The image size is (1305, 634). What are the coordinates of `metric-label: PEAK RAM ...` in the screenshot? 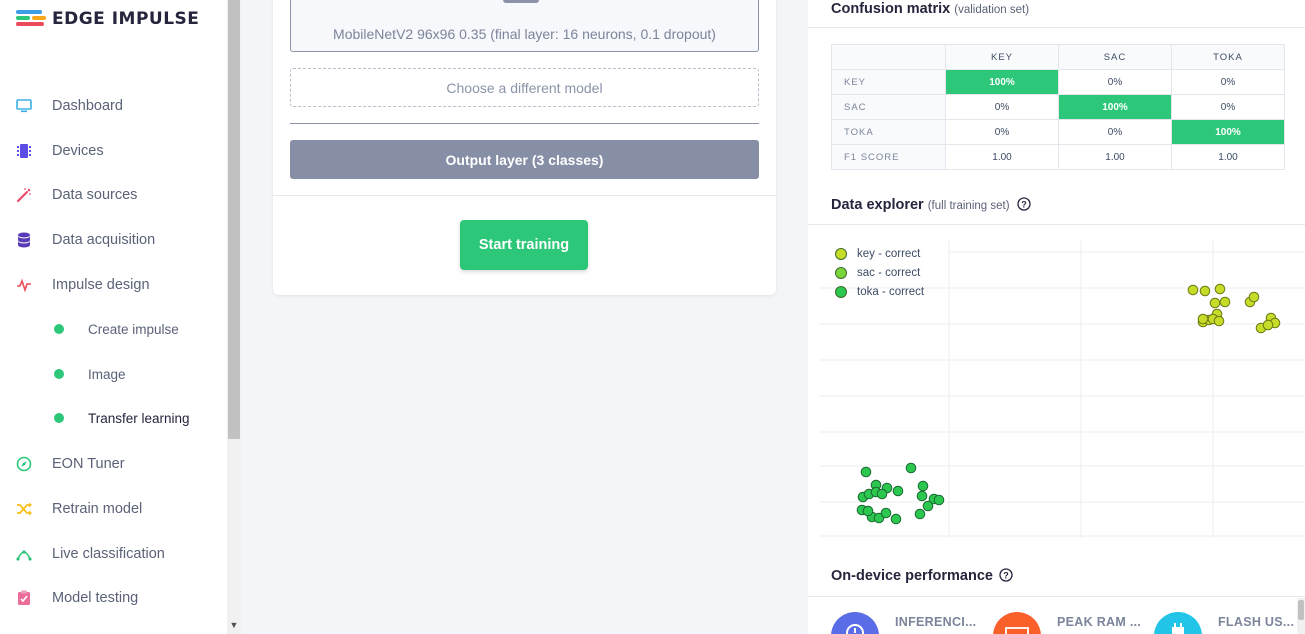 It's located at (1099, 622).